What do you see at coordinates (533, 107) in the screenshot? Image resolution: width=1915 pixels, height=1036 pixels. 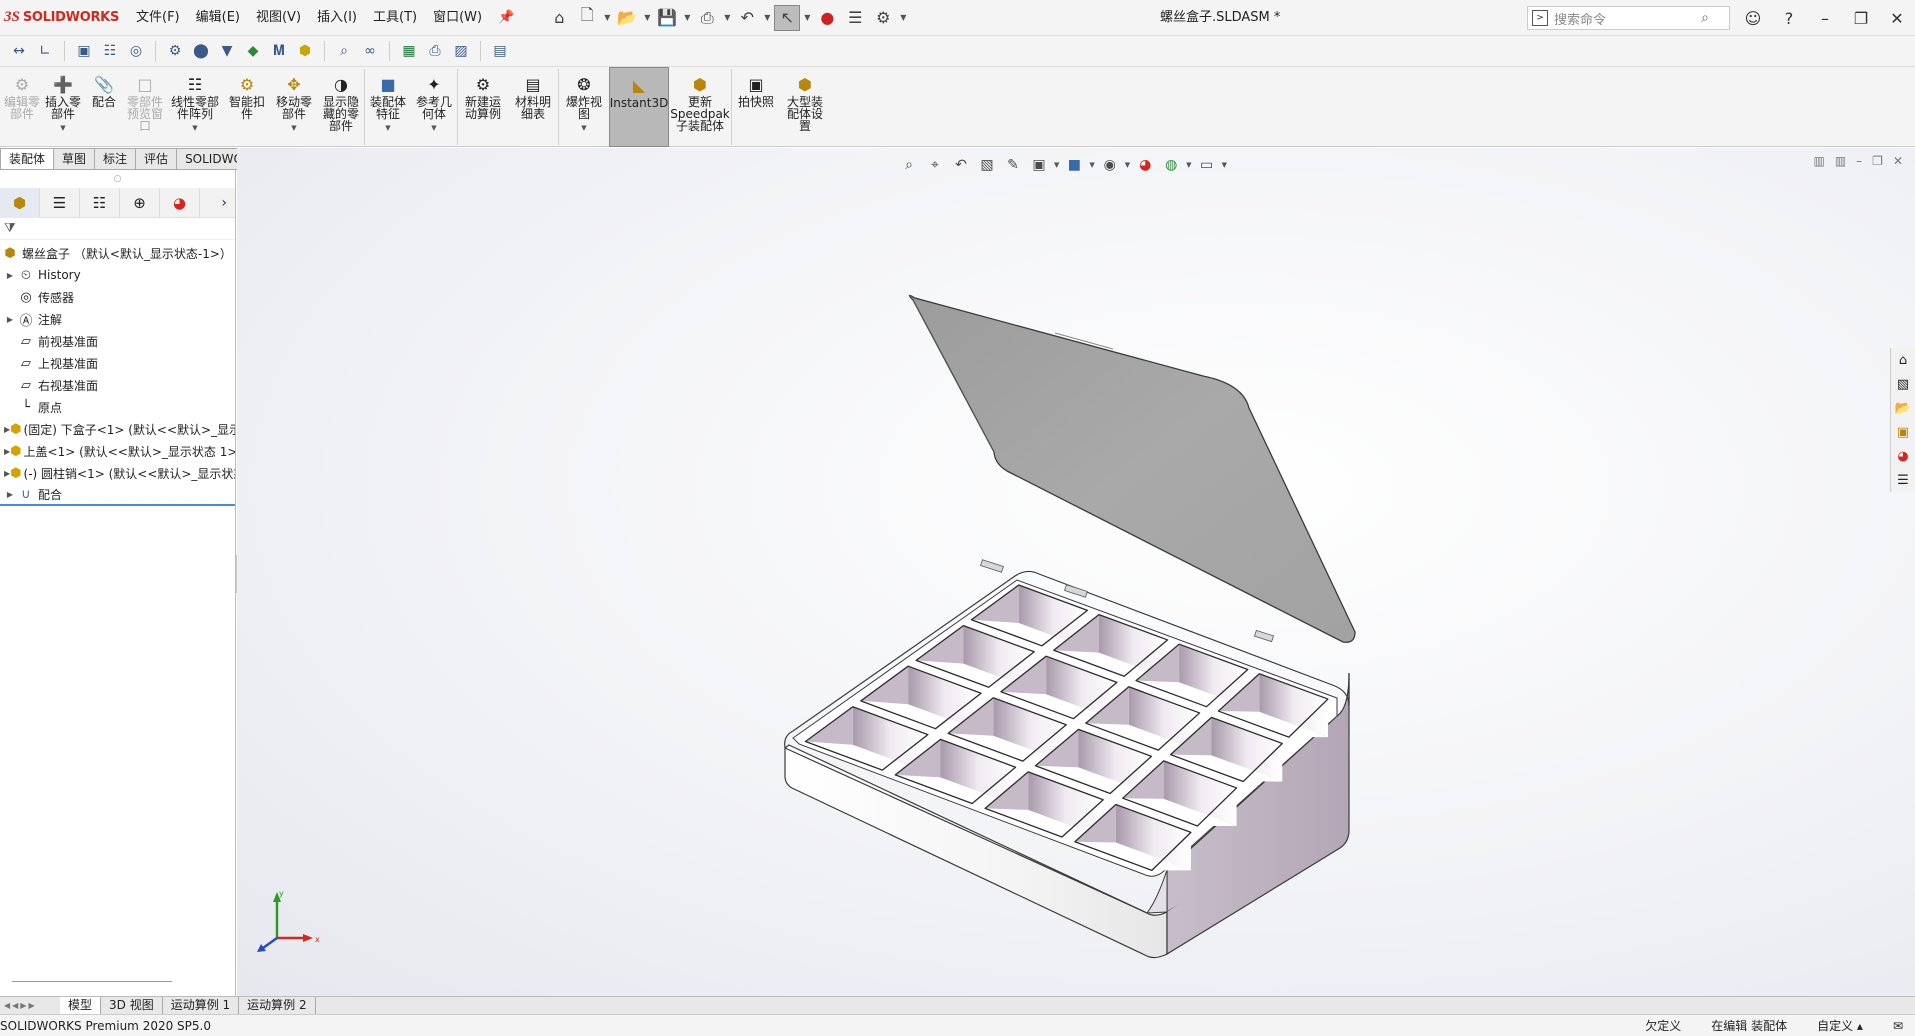 I see `bom-button: ▤ 材料明 细表` at bounding box center [533, 107].